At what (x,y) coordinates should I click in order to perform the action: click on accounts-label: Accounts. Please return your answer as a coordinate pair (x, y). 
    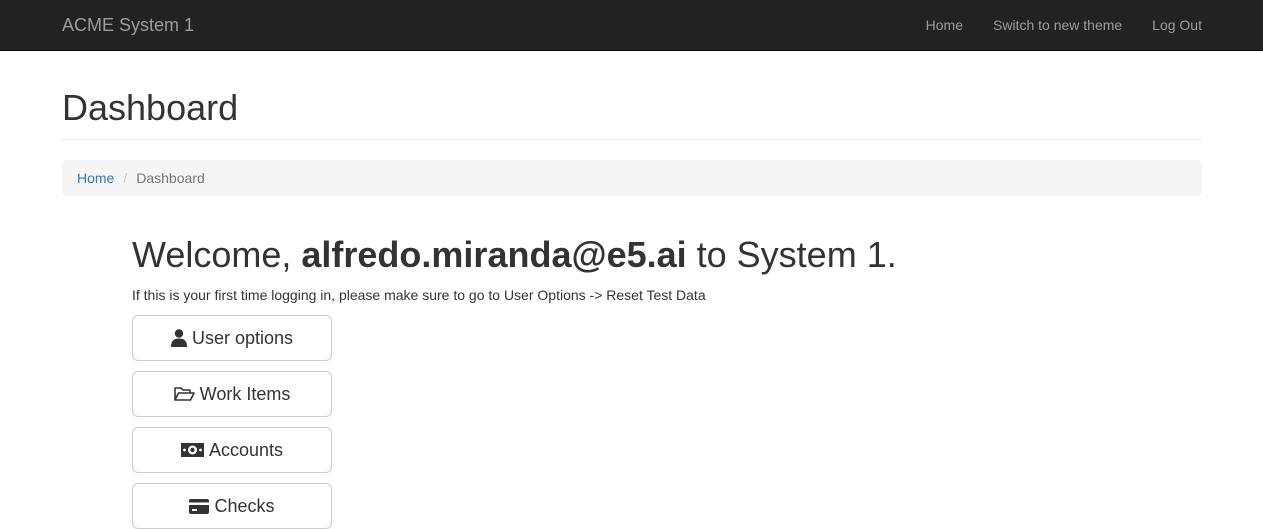
    Looking at the image, I should click on (246, 449).